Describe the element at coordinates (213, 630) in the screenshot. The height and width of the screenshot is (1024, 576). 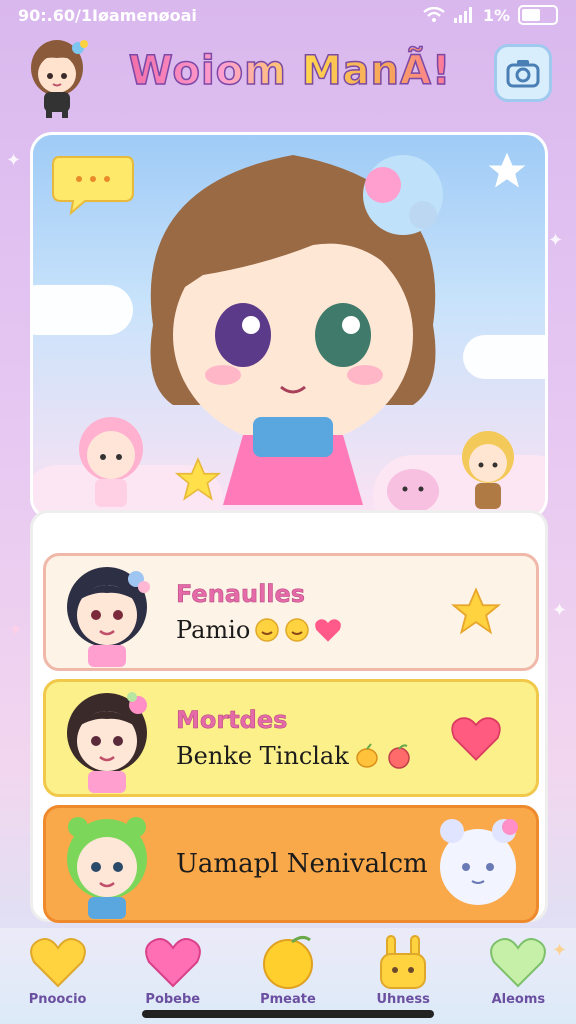
I see `card-subtitle: Pamio` at that location.